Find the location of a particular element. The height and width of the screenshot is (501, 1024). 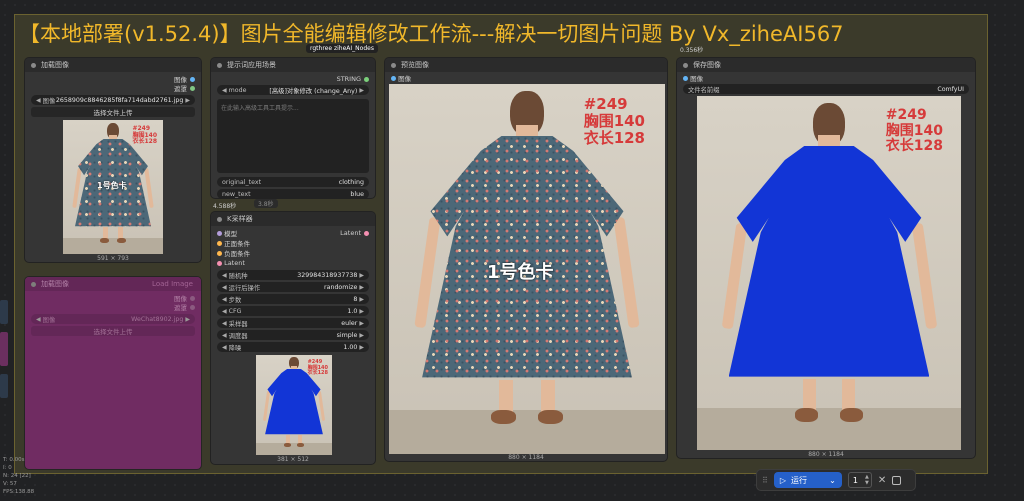

scheduler-widget: ◀ 调度器 simple ▶ is located at coordinates (293, 335).